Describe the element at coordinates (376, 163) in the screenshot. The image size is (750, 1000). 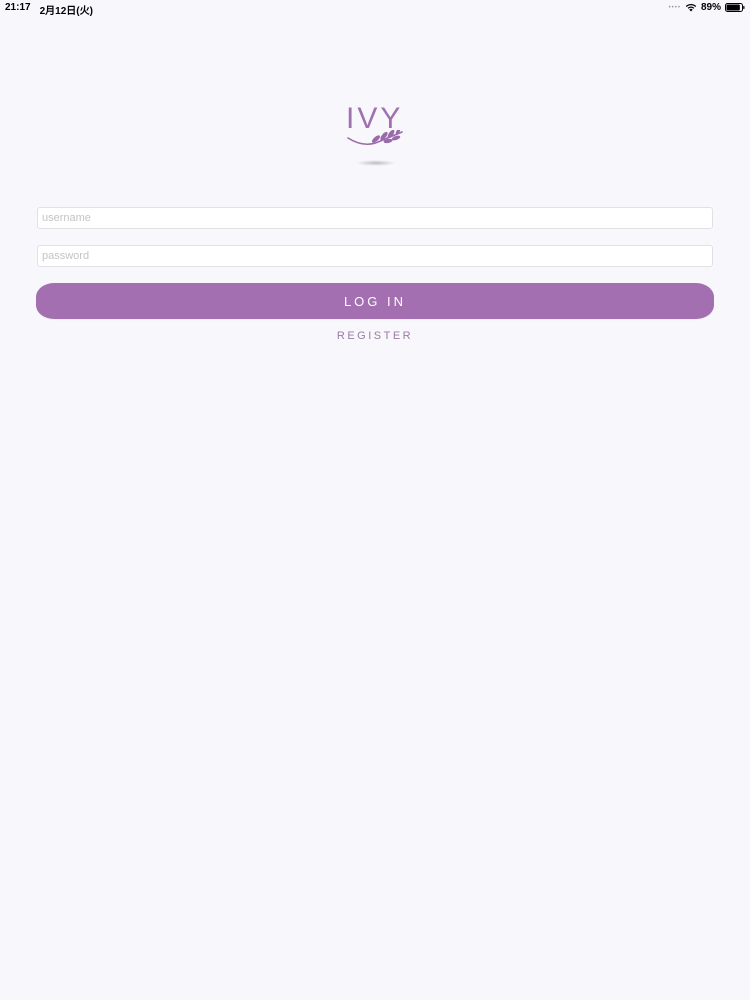
I see `logo-shadow` at that location.